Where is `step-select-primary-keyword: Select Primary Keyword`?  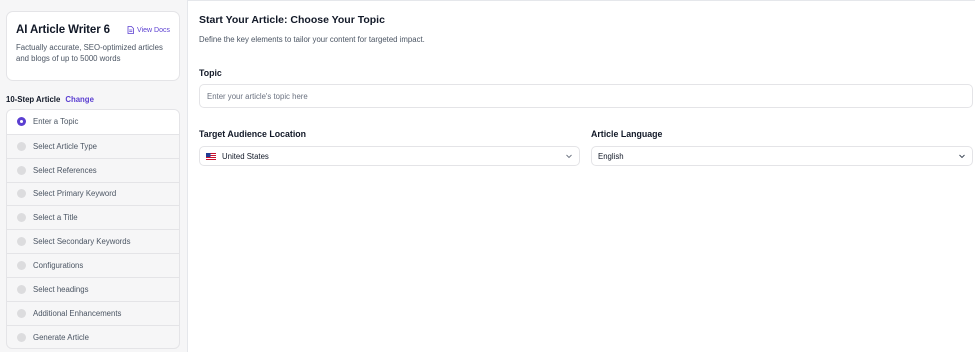
step-select-primary-keyword: Select Primary Keyword is located at coordinates (93, 193).